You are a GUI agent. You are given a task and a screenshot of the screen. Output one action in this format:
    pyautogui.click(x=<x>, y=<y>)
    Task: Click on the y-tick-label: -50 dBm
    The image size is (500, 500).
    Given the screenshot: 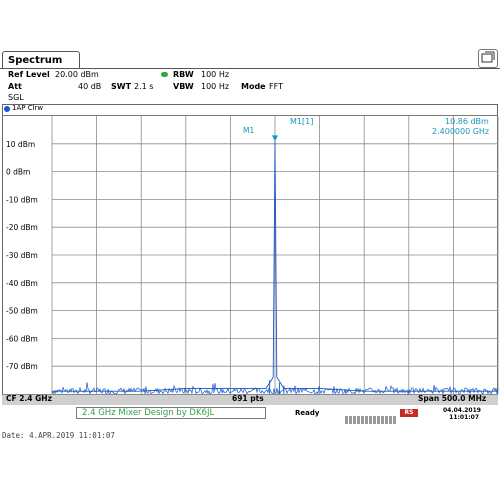 What is the action you would take?
    pyautogui.click(x=22, y=311)
    